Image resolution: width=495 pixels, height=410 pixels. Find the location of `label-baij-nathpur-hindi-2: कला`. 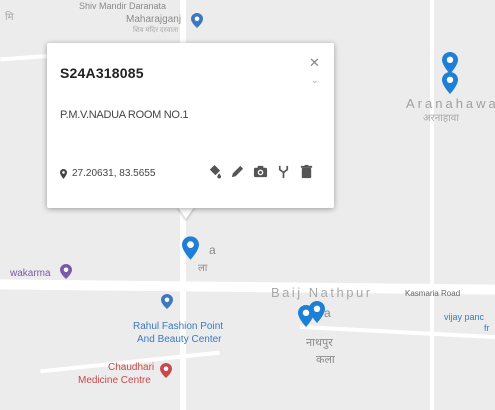

label-baij-nathpur-hindi-2: कला is located at coordinates (325, 360).